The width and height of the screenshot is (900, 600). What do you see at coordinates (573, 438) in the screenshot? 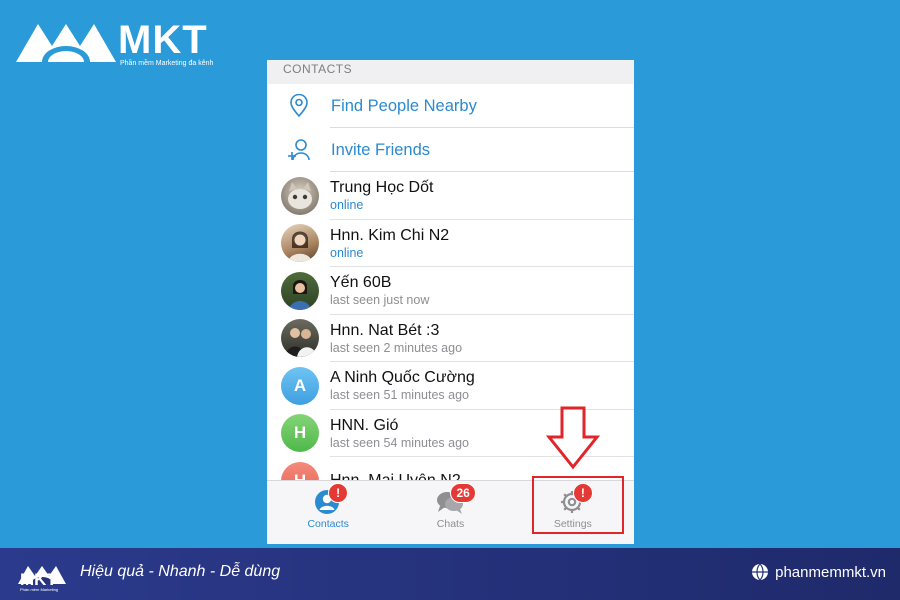
I see `down-arrow-icon` at bounding box center [573, 438].